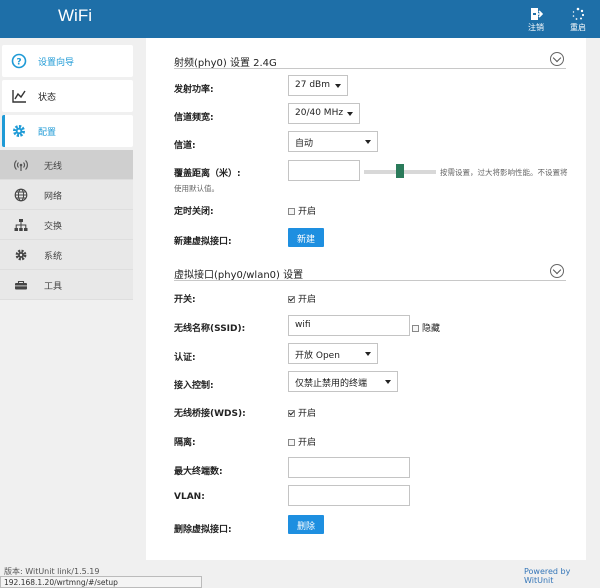 This screenshot has height=588, width=600. Describe the element at coordinates (210, 414) in the screenshot. I see `wds-label: 无线桥接(WDS):` at that location.